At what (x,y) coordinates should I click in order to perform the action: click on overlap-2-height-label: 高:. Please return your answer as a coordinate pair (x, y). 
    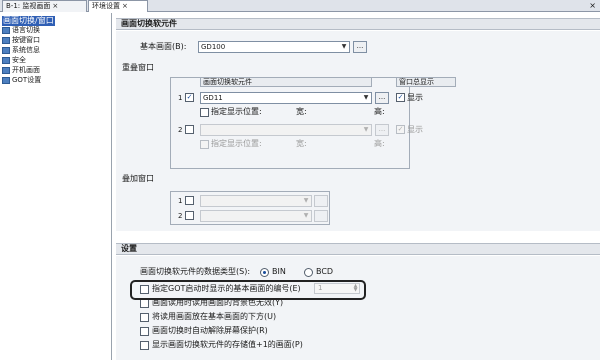
    Looking at the image, I should click on (379, 143).